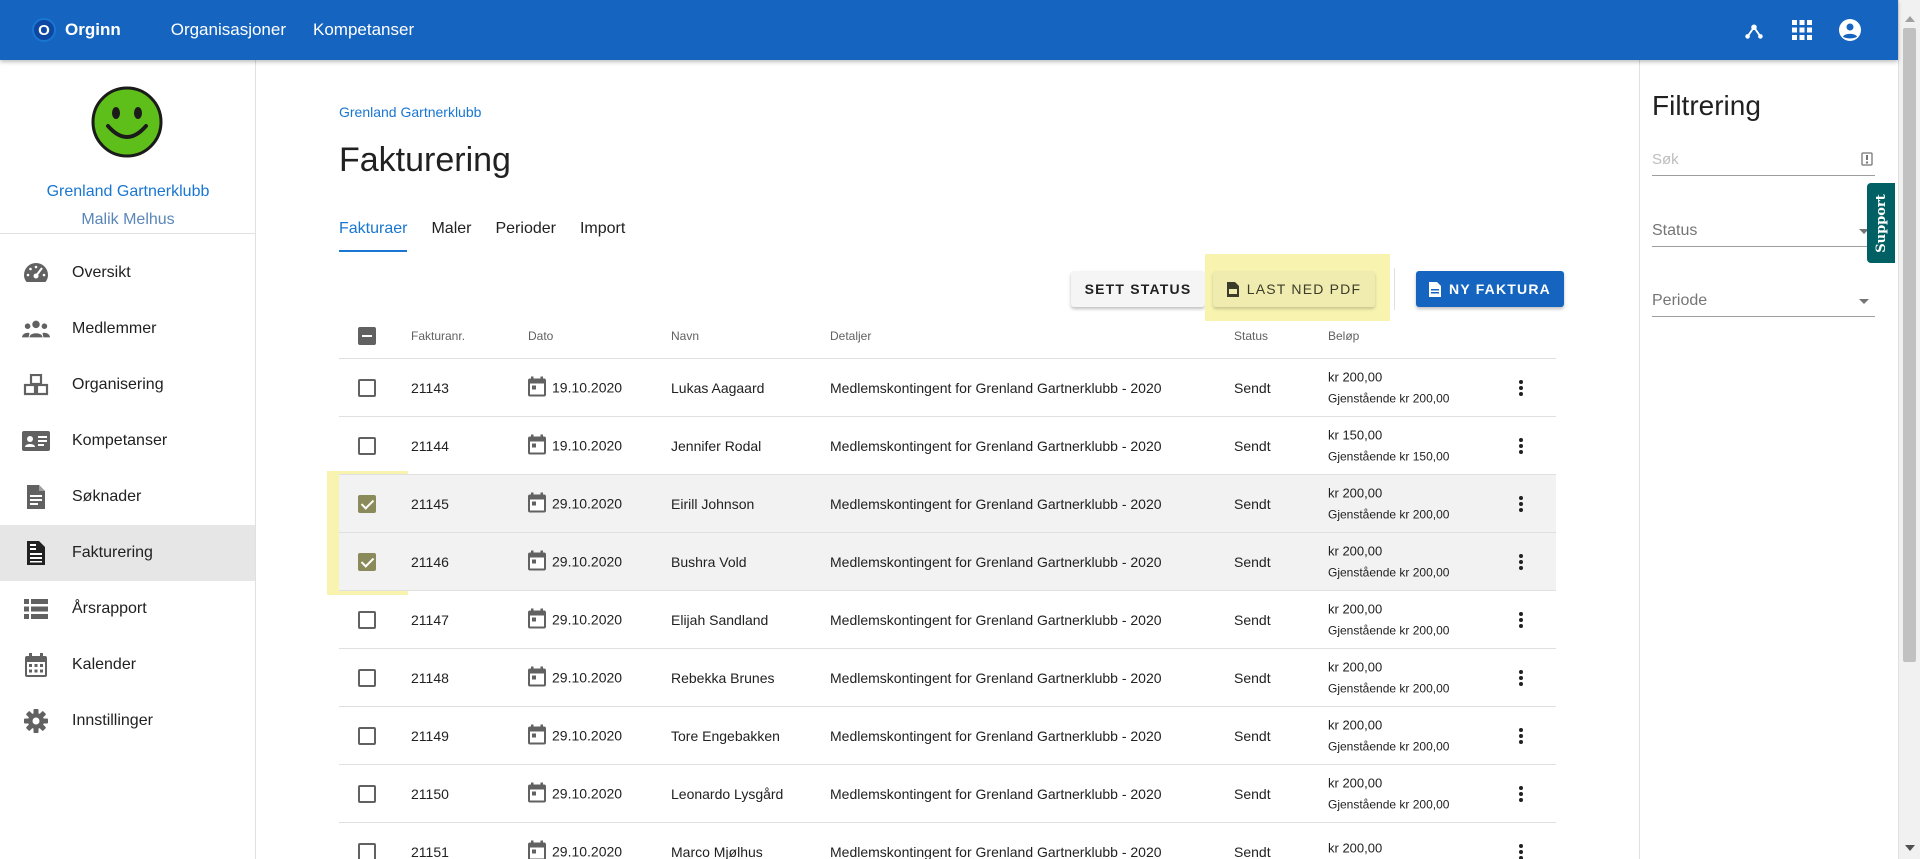  I want to click on column-header-date: Dato, so click(540, 336).